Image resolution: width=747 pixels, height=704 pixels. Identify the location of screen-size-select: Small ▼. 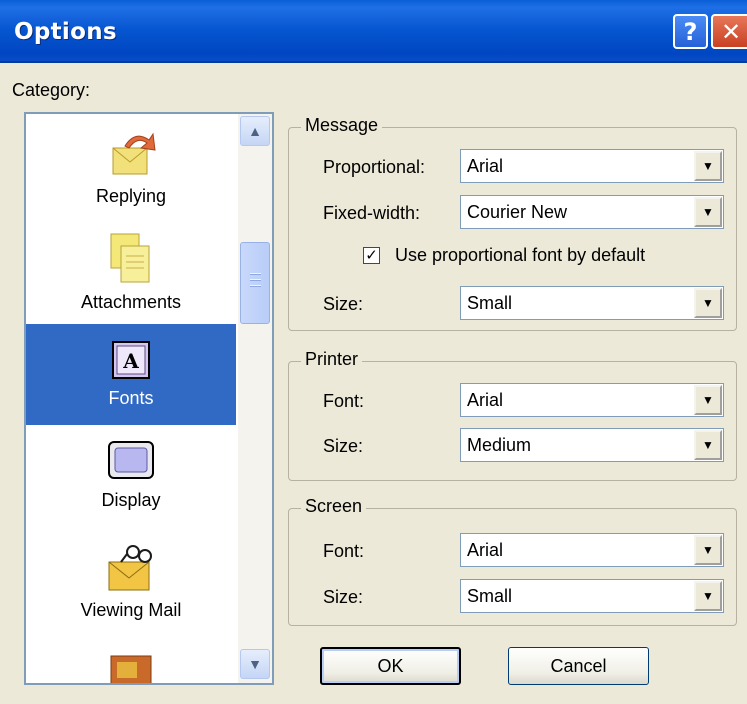
(592, 596).